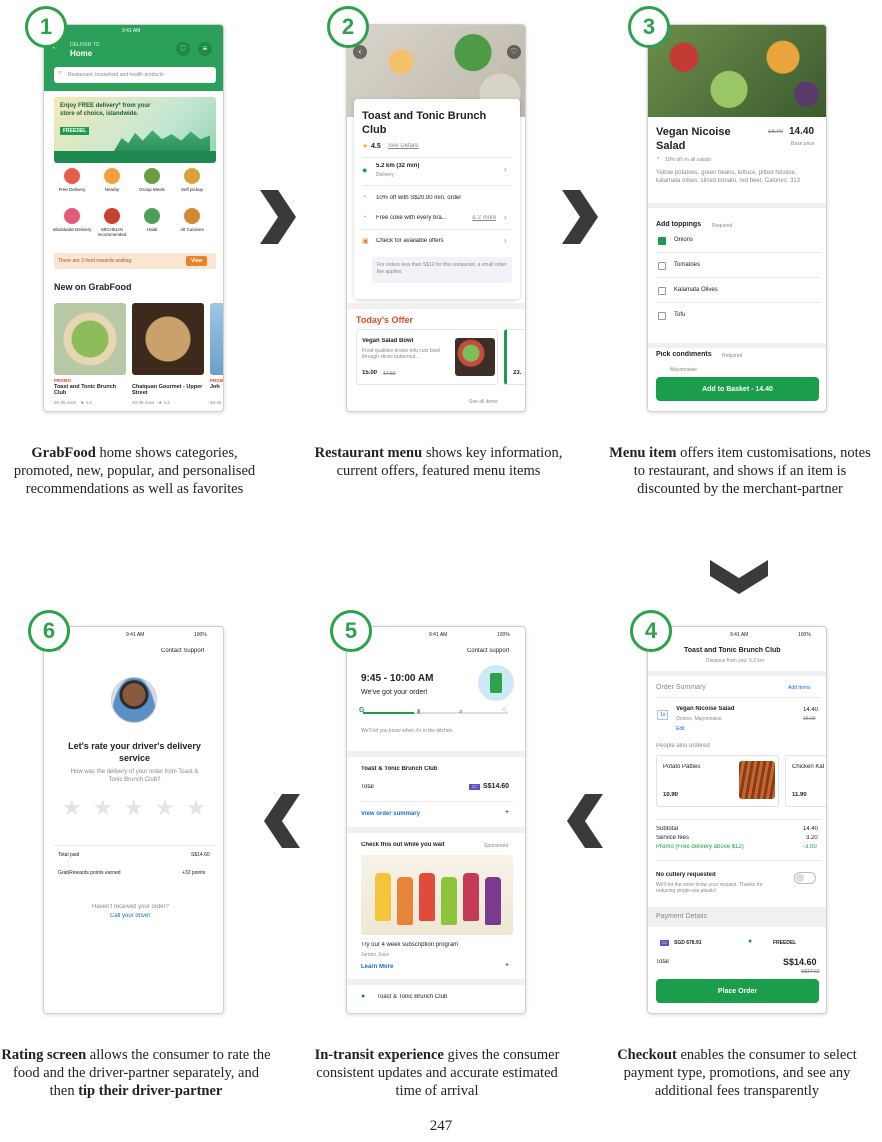 The height and width of the screenshot is (1142, 882). What do you see at coordinates (680, 729) in the screenshot?
I see `edit-item-link: Edit` at bounding box center [680, 729].